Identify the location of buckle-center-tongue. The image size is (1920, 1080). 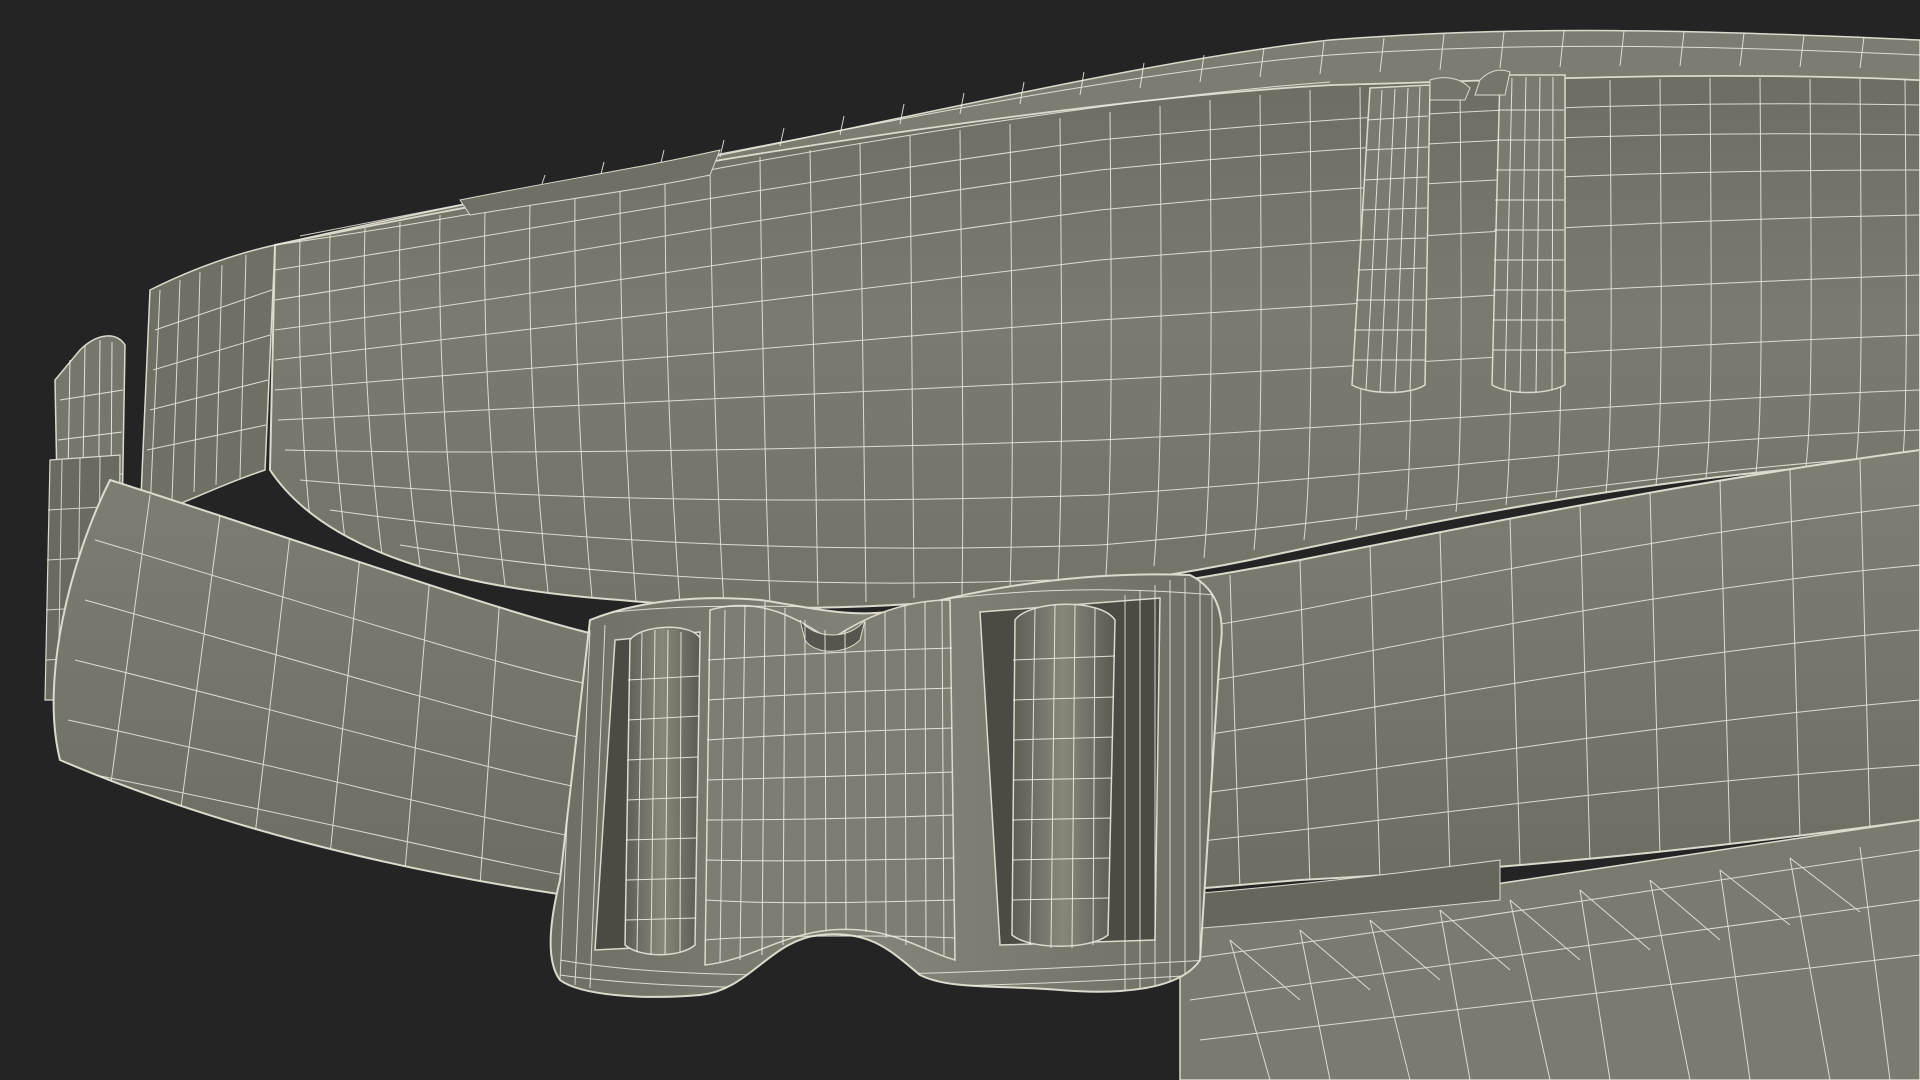
(830, 782).